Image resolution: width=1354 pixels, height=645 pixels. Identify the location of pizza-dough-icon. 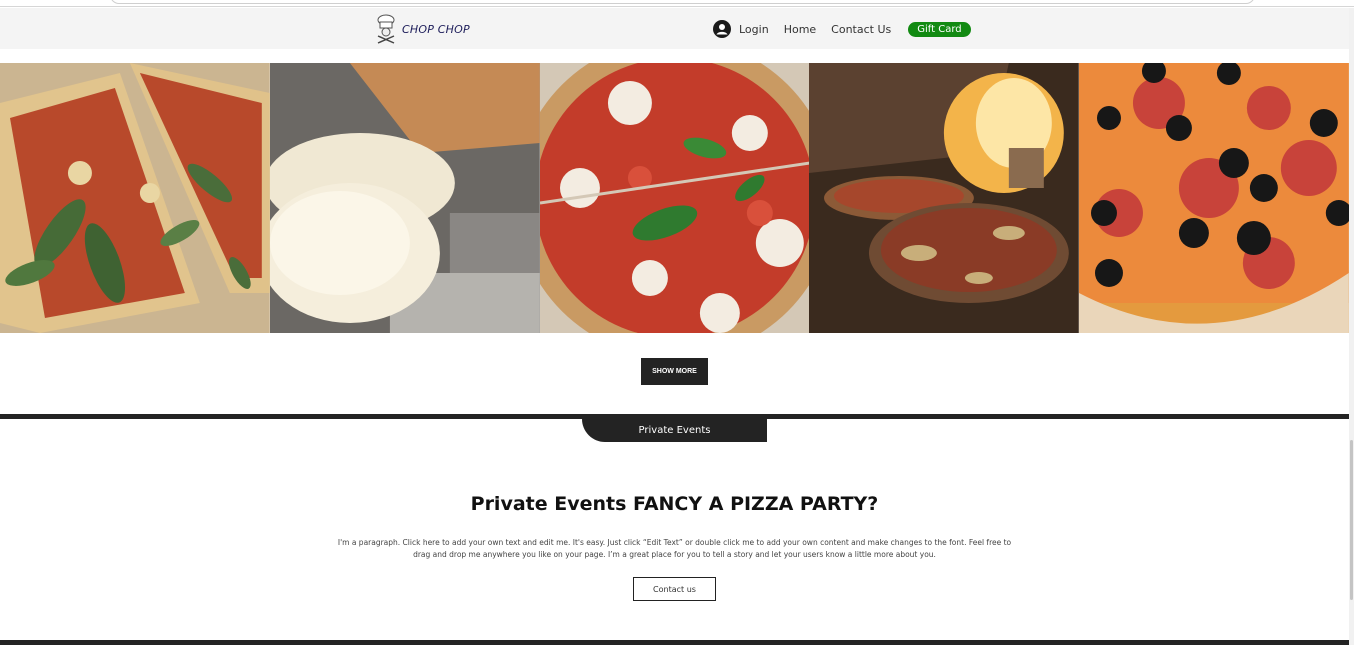
(404, 198).